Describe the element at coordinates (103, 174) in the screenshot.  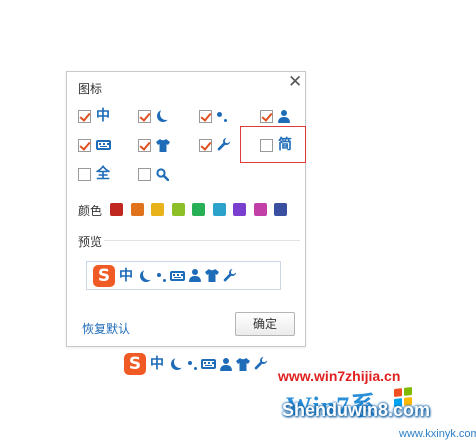
I see `fullwidth-icon: 全` at that location.